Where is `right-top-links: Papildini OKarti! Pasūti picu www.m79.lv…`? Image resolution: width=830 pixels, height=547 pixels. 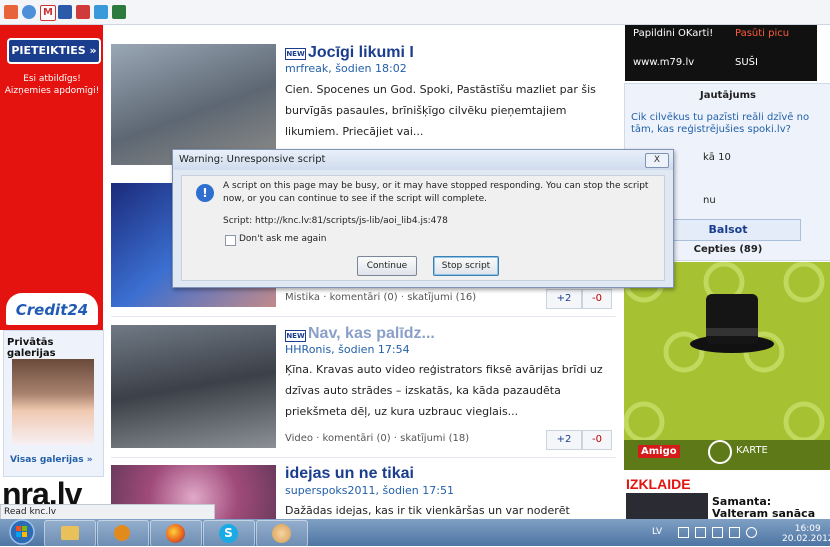 right-top-links: Papildini OKarti! Pasūti picu www.m79.lv… is located at coordinates (721, 53).